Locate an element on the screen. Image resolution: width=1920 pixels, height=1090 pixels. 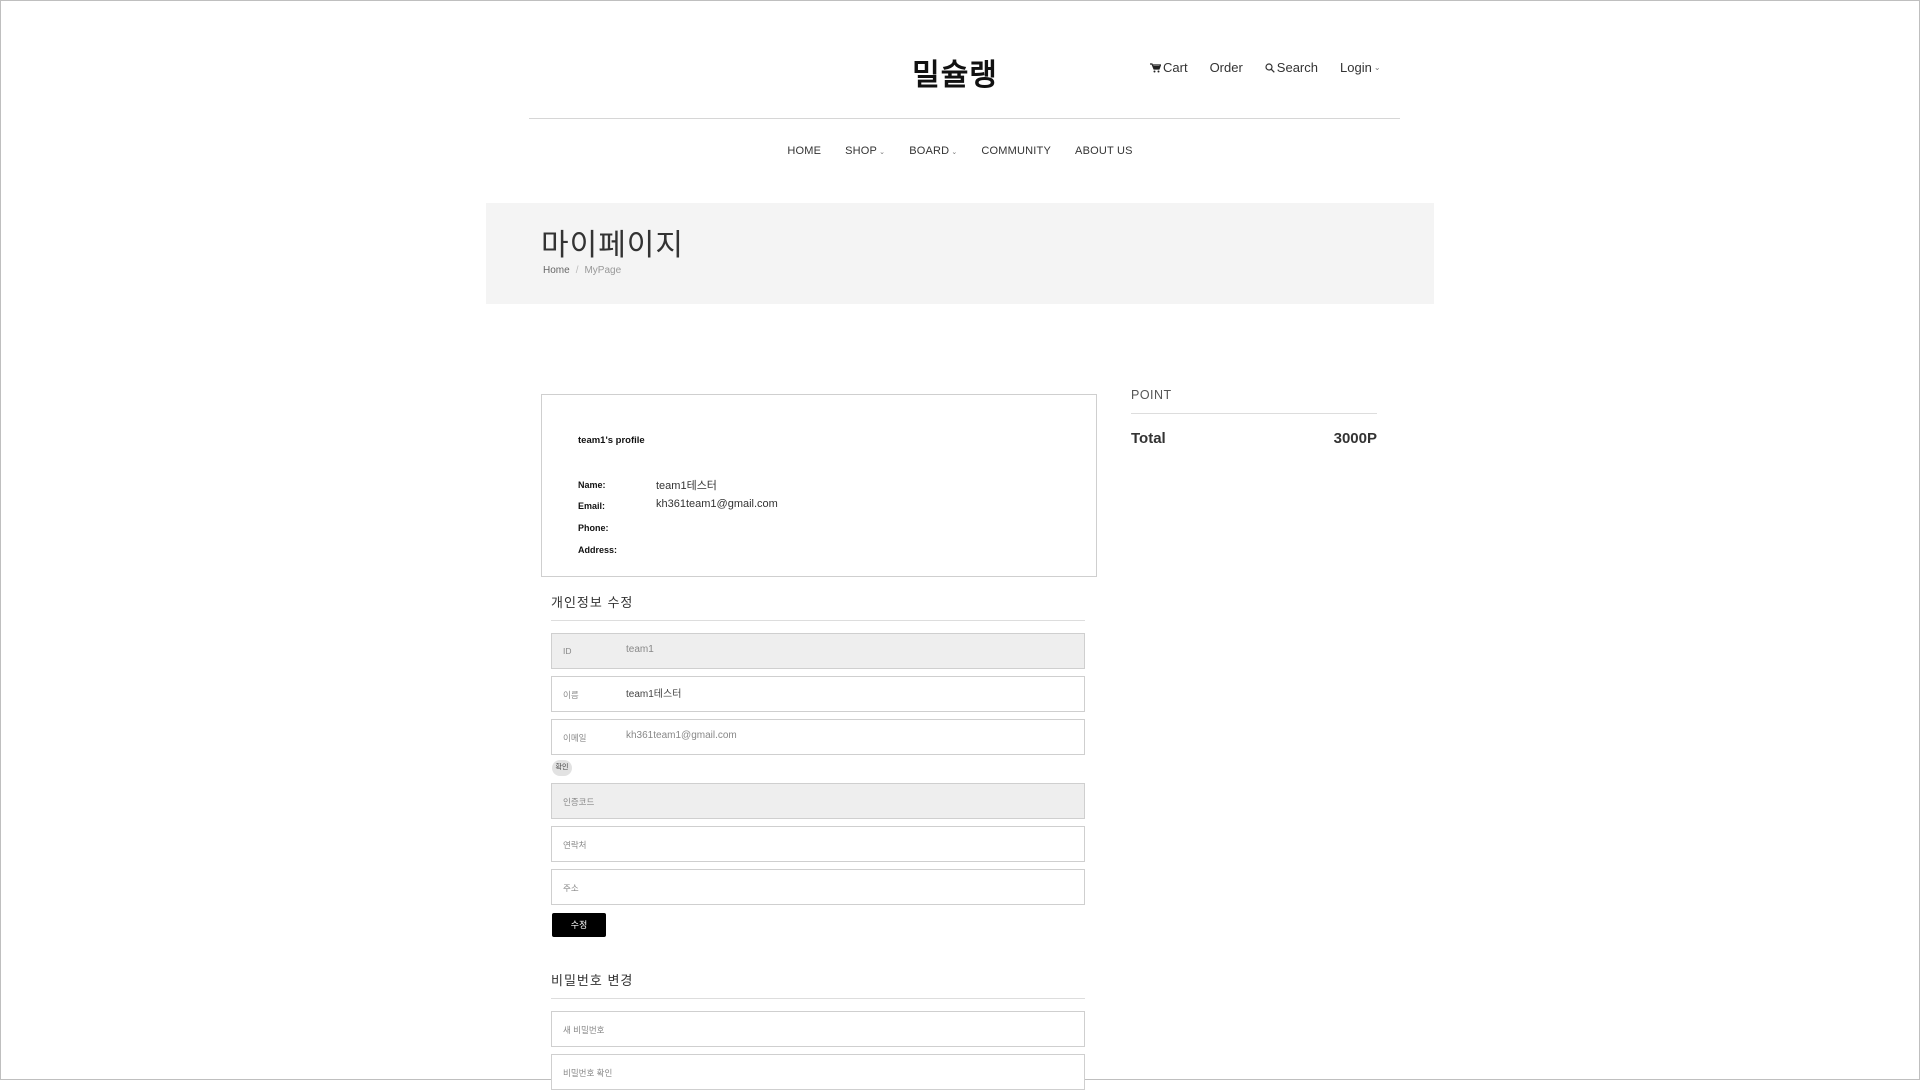
nav-item-board-label: BOARD is located at coordinates (929, 151).